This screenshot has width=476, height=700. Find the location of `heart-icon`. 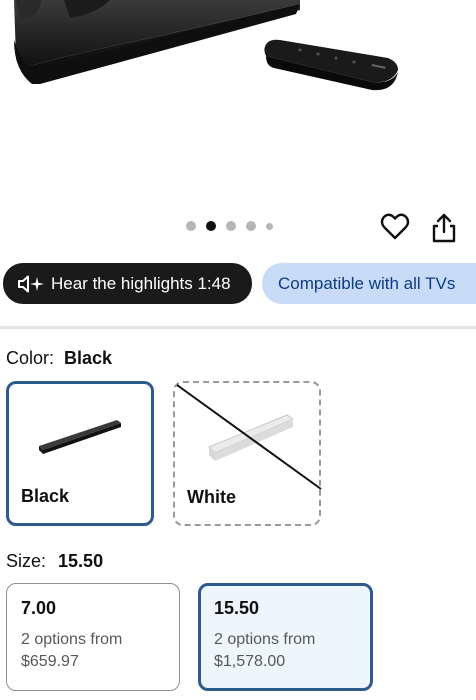

heart-icon is located at coordinates (395, 226).